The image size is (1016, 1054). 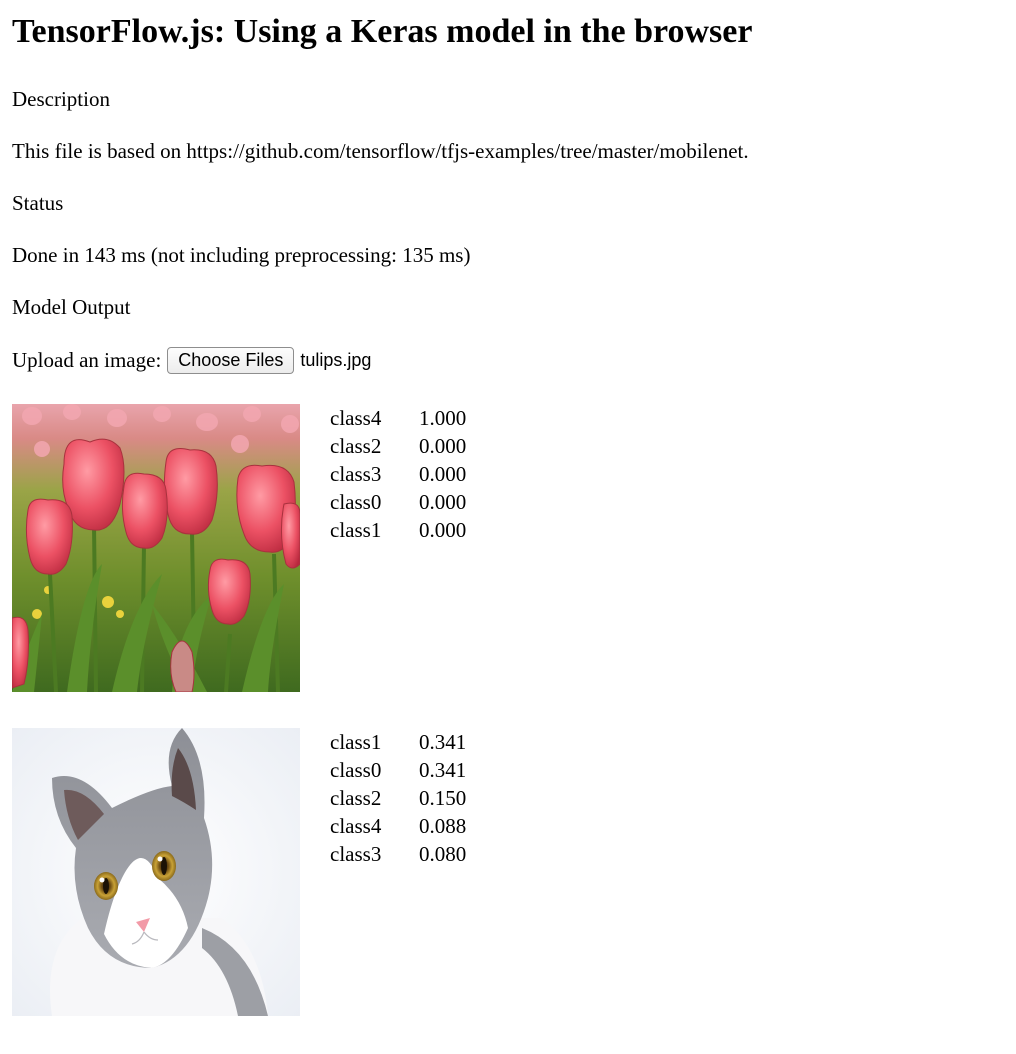 What do you see at coordinates (414, 446) in the screenshot?
I see `prediction-row: class2 0.000` at bounding box center [414, 446].